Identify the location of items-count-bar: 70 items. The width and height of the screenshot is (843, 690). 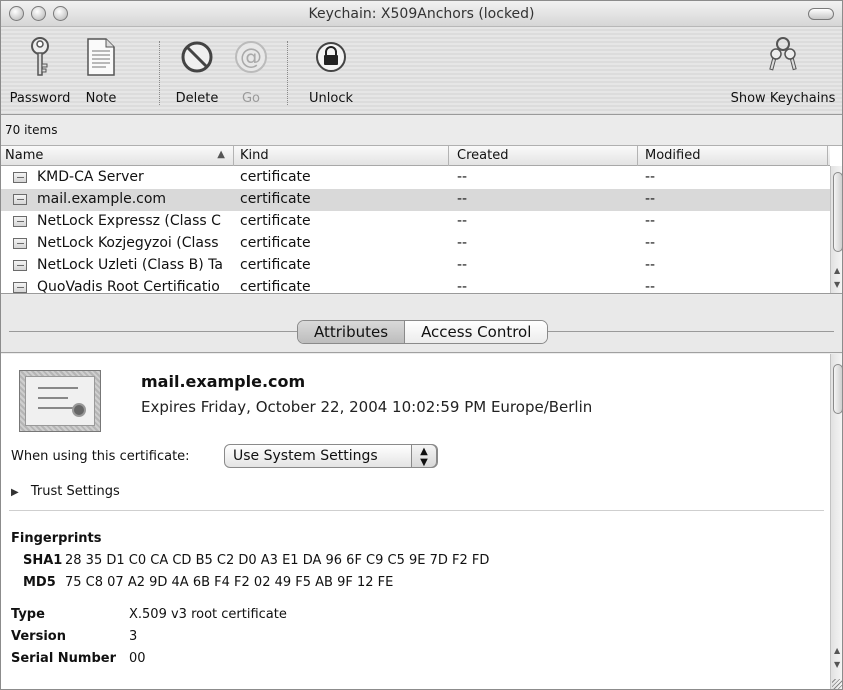
(421, 131).